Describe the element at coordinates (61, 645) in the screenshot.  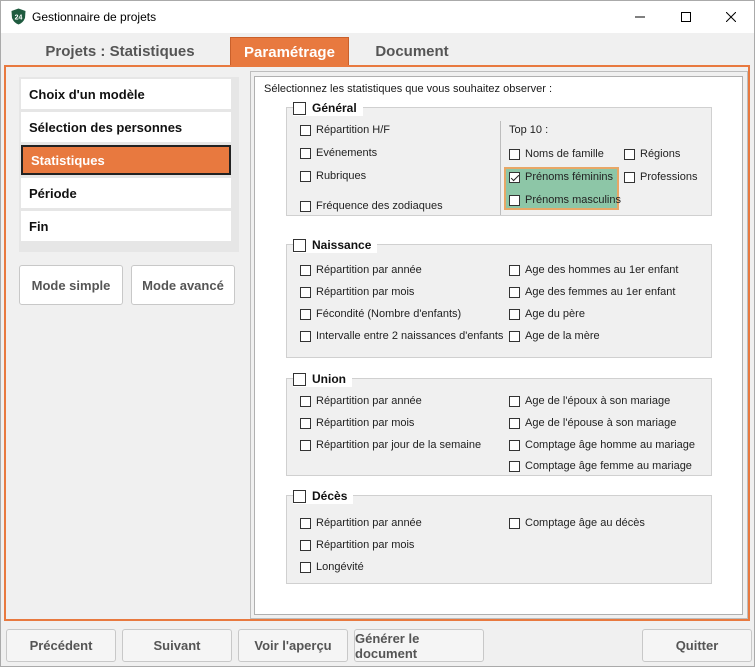
I see `precedent-button: Précédent` at that location.